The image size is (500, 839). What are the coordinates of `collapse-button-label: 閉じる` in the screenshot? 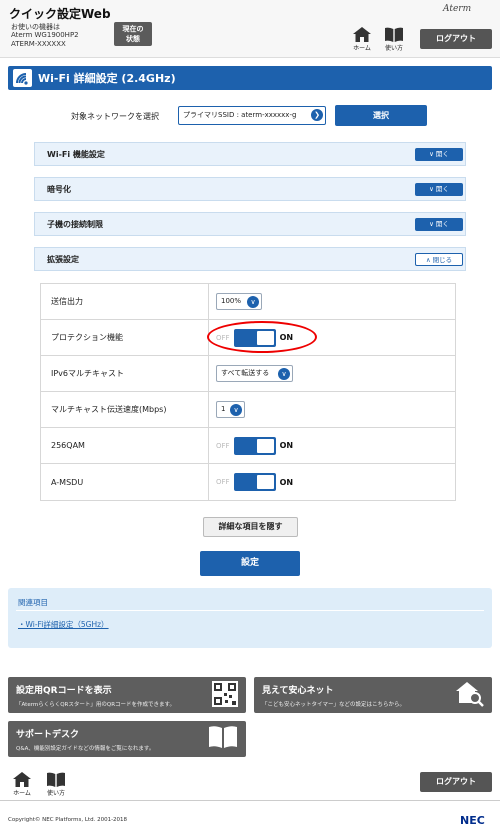 It's located at (442, 260).